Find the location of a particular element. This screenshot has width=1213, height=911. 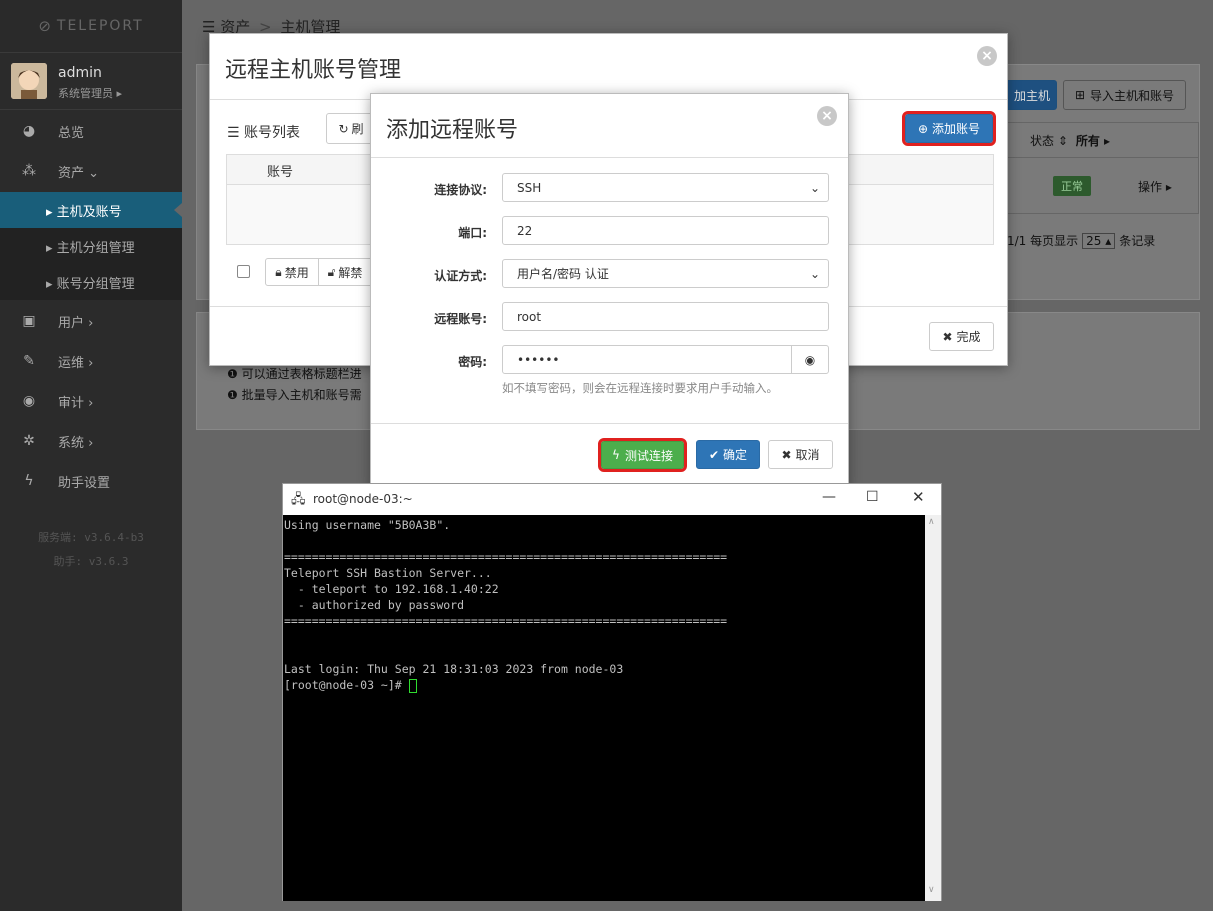

close-icon: ✕ is located at coordinates (918, 497).